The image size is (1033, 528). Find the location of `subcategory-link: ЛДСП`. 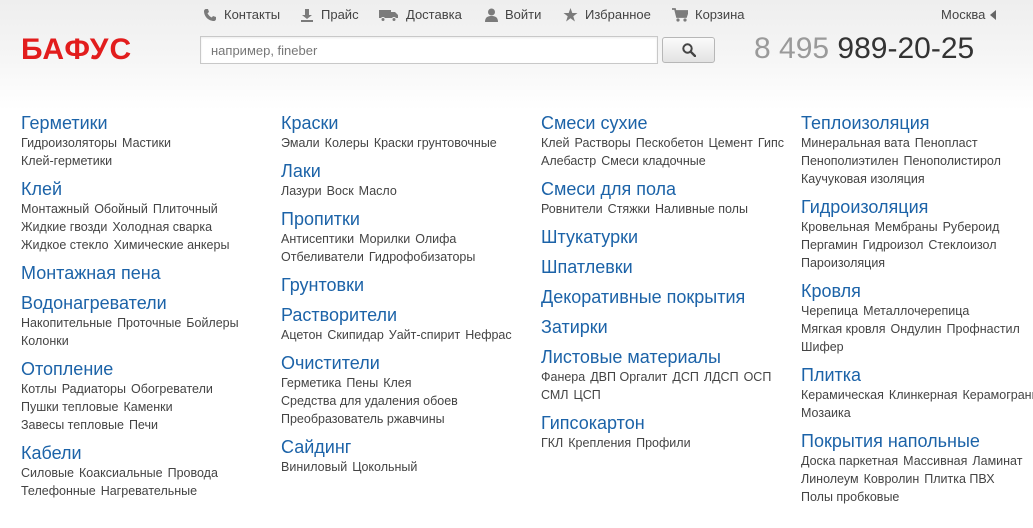

subcategory-link: ЛДСП is located at coordinates (721, 377).